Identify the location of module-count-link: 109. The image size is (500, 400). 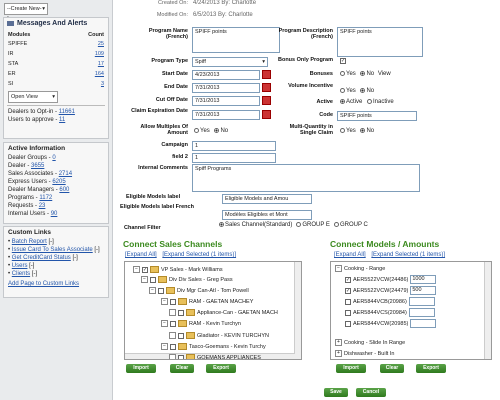
(99, 54).